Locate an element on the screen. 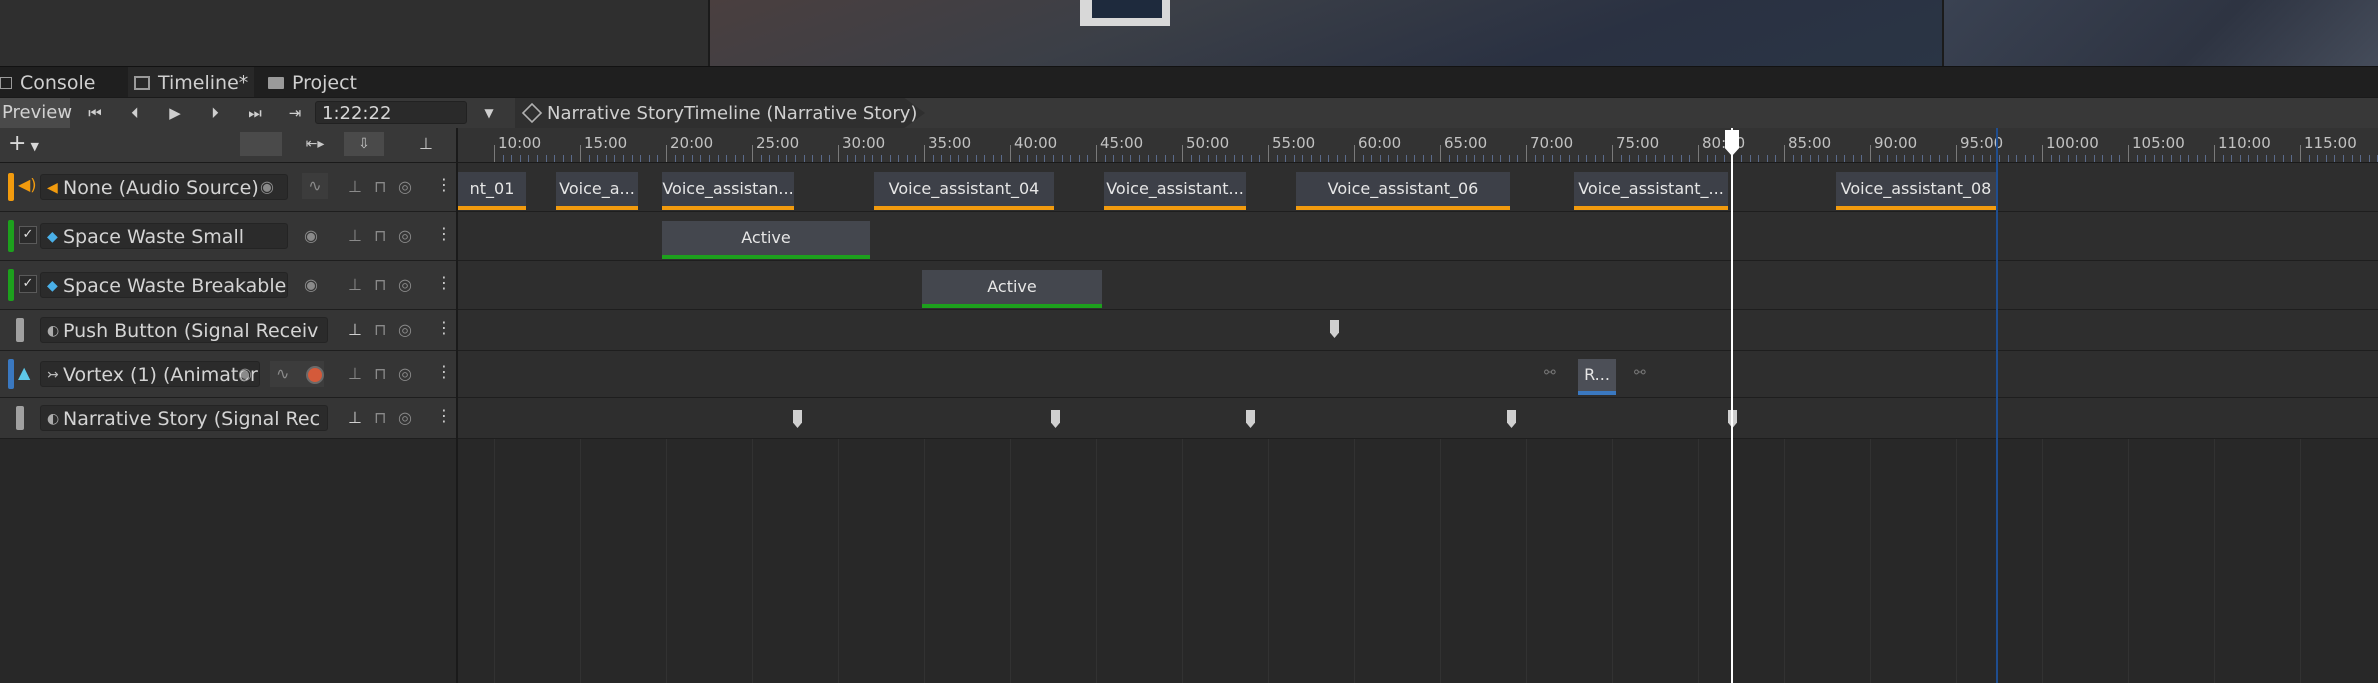 This screenshot has height=683, width=2378. audio-clip: Voice_assistant_06 is located at coordinates (1403, 191).